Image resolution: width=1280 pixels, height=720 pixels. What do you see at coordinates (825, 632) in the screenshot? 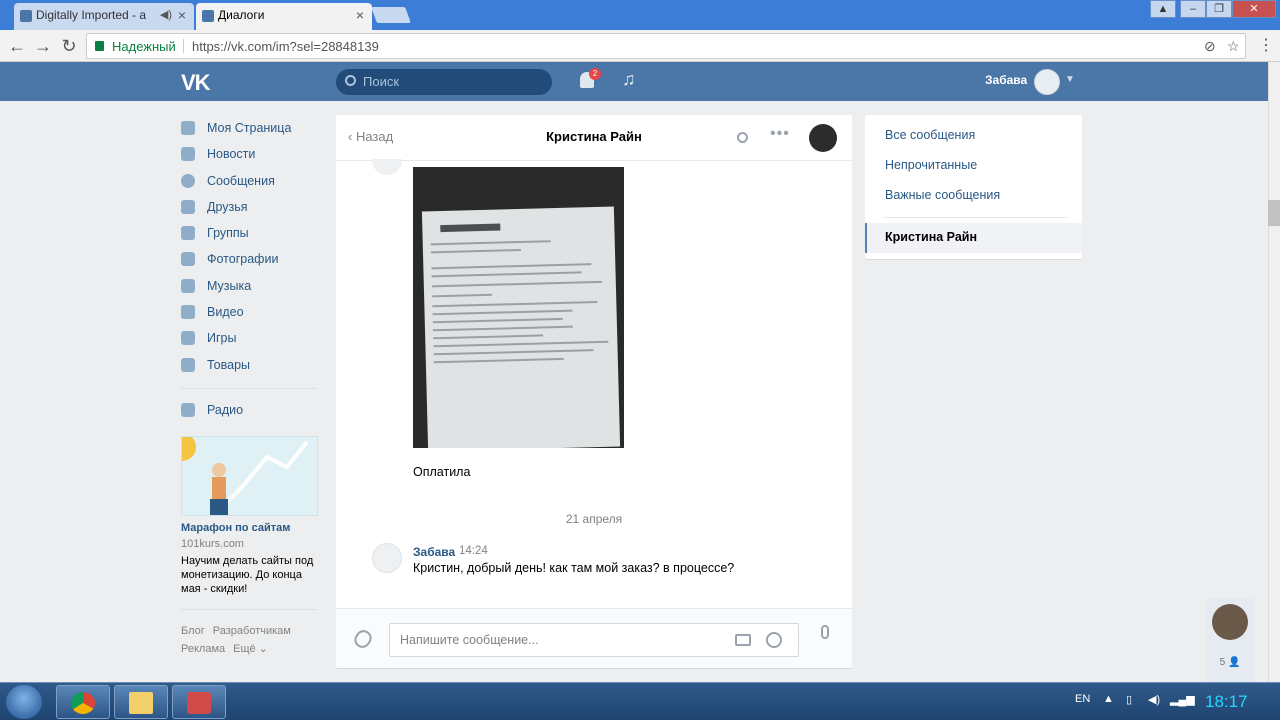
I see `microphone-icon` at bounding box center [825, 632].